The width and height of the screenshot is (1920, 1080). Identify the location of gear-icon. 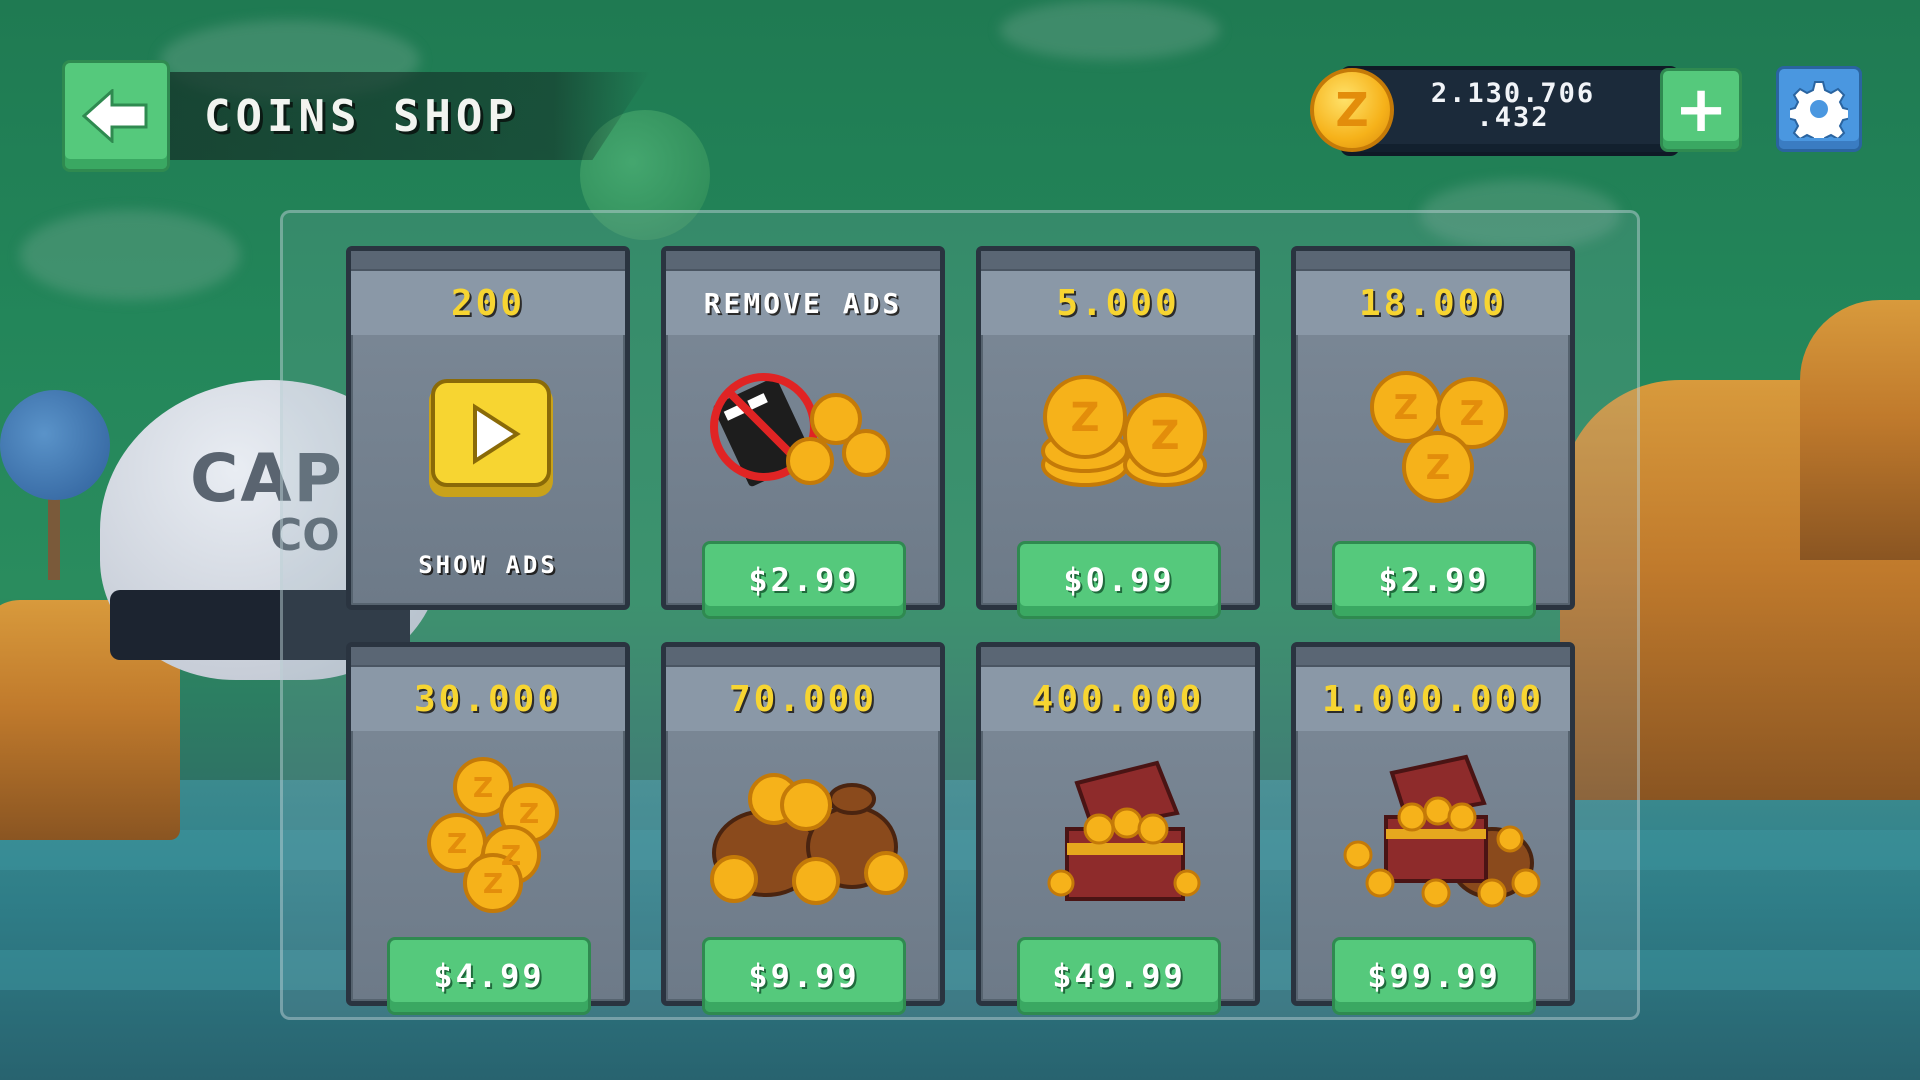
(1819, 109).